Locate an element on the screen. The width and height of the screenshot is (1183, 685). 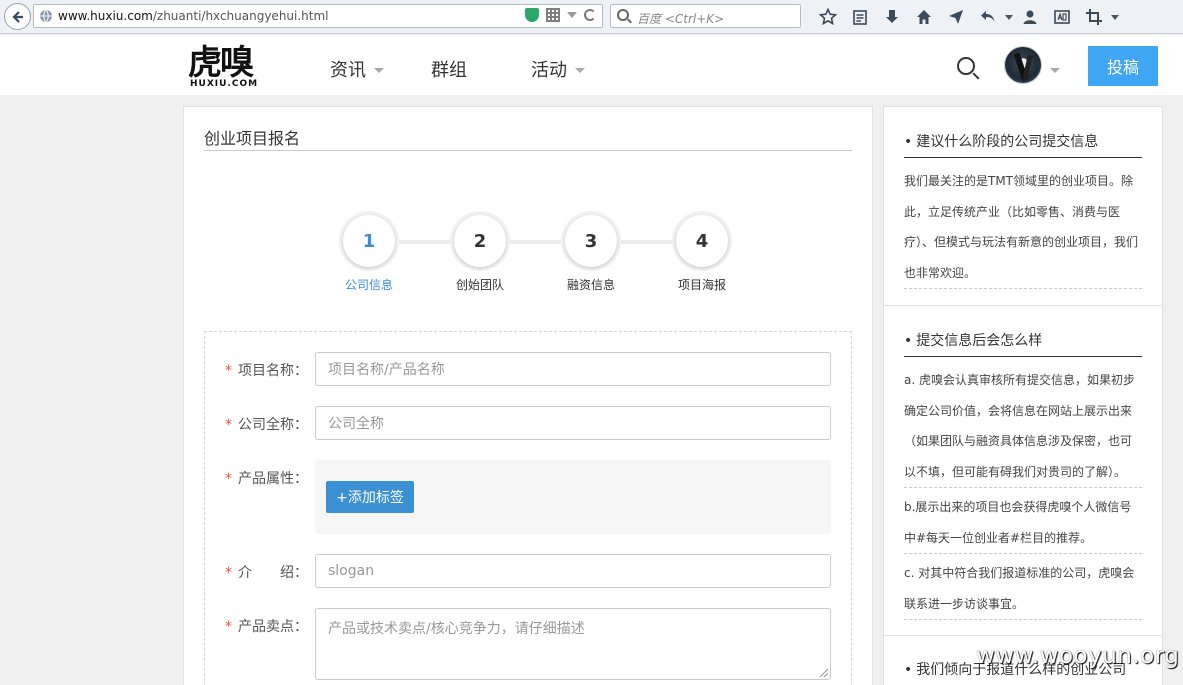
download-icon is located at coordinates (892, 17).